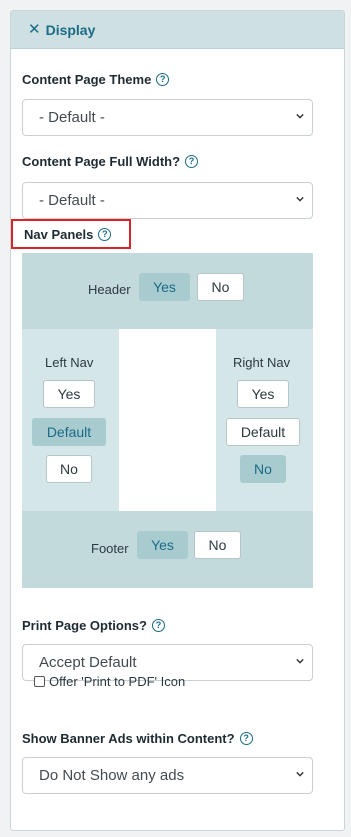 The width and height of the screenshot is (351, 837). What do you see at coordinates (262, 362) in the screenshot?
I see `right-nav-label: Right Nav` at bounding box center [262, 362].